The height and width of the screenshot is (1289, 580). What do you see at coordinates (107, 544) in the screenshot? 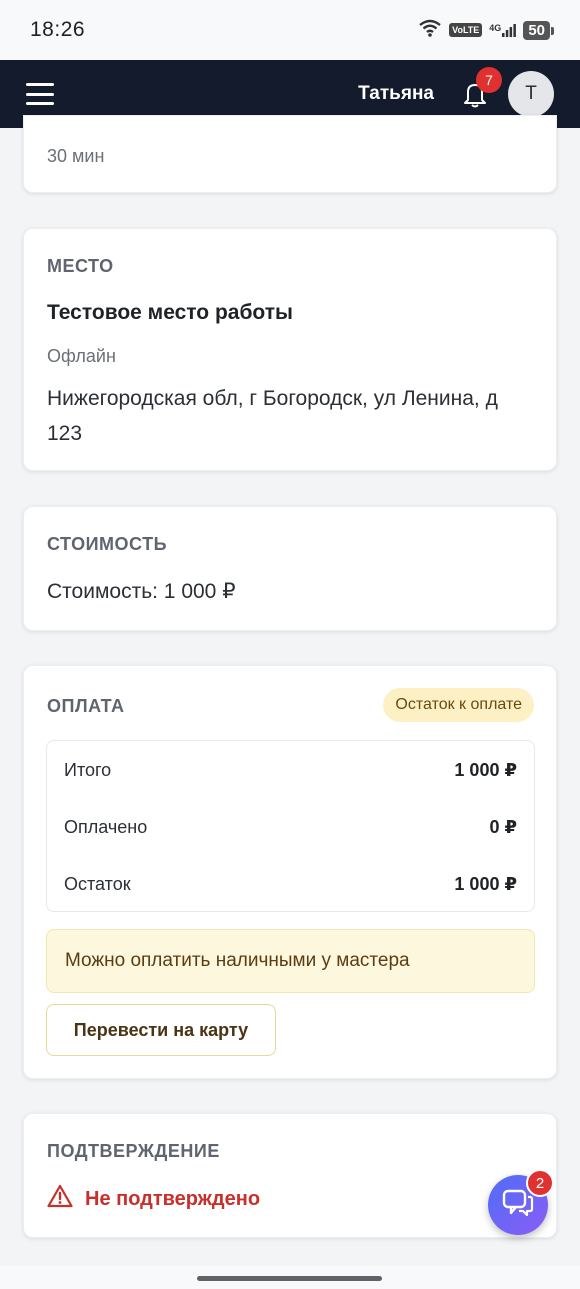
I see `cost-section-title: СТОИМОСТЬ` at bounding box center [107, 544].